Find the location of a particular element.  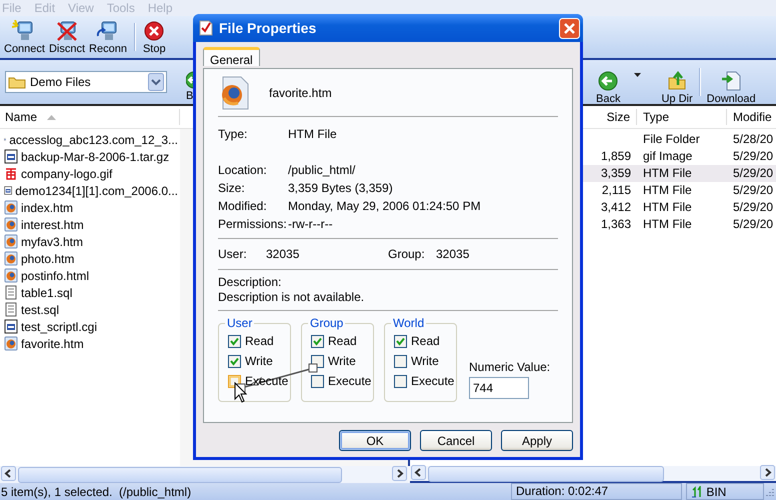

file-row: company-logo.gif is located at coordinates (89, 173).